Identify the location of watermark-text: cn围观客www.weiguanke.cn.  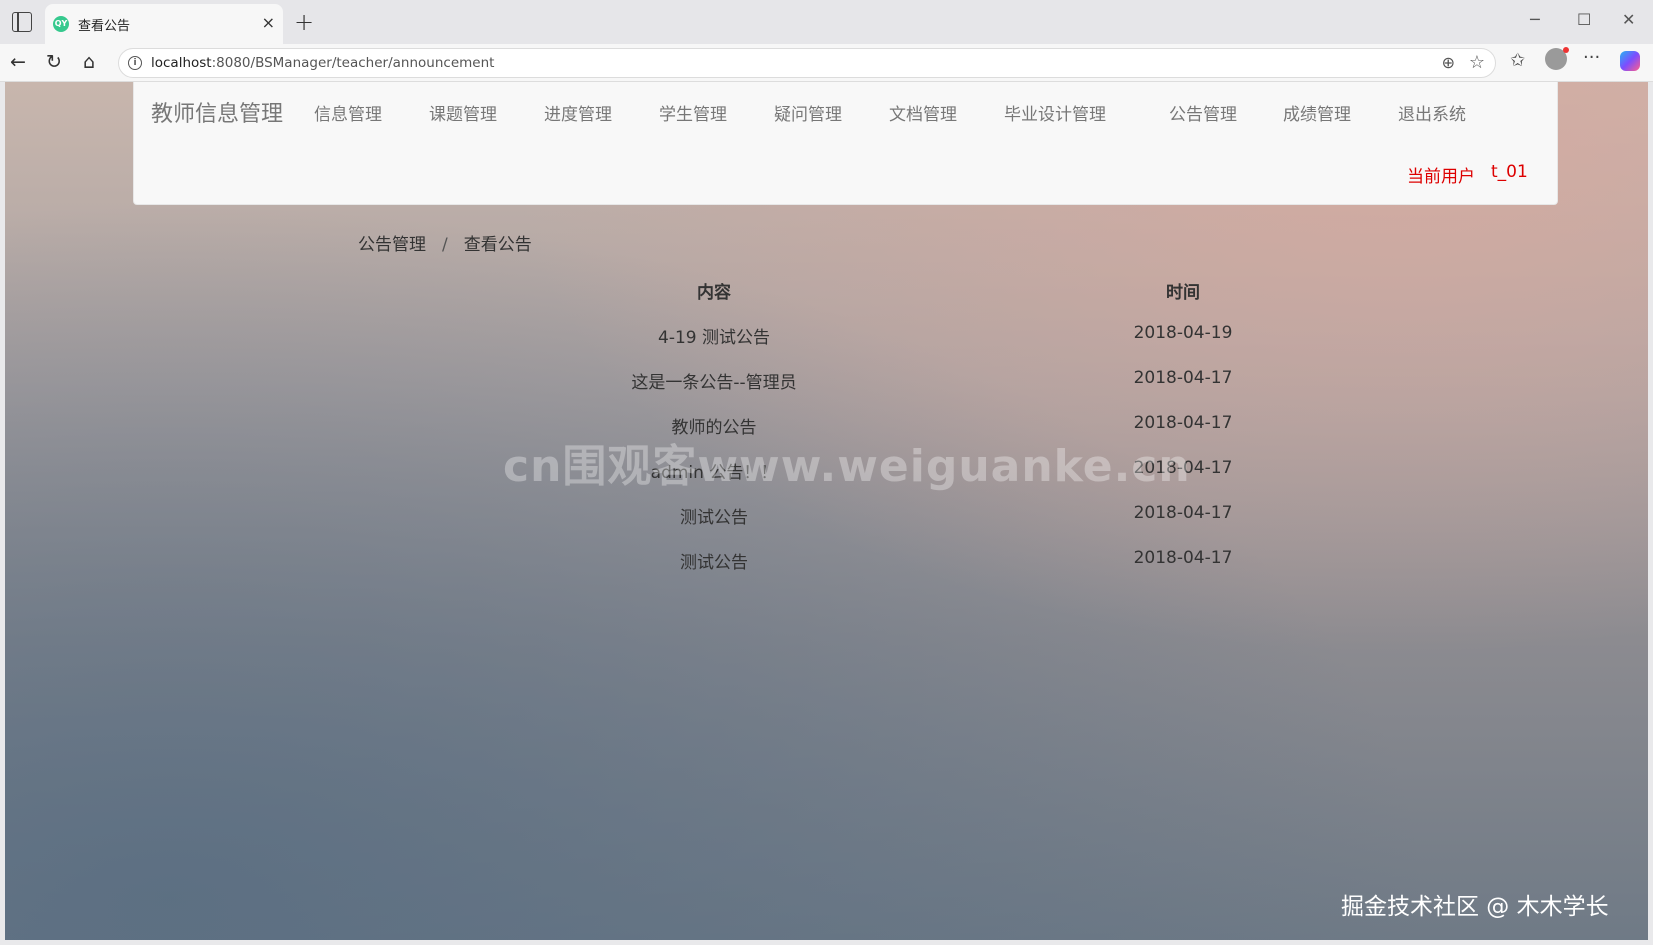
(847, 466).